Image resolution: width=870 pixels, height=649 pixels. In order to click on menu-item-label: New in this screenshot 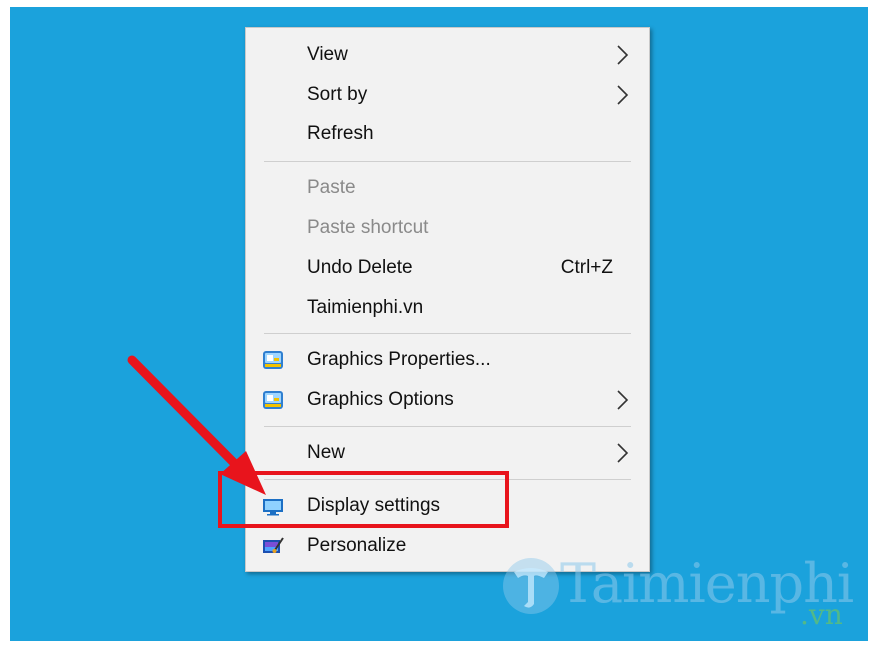, I will do `click(326, 452)`.